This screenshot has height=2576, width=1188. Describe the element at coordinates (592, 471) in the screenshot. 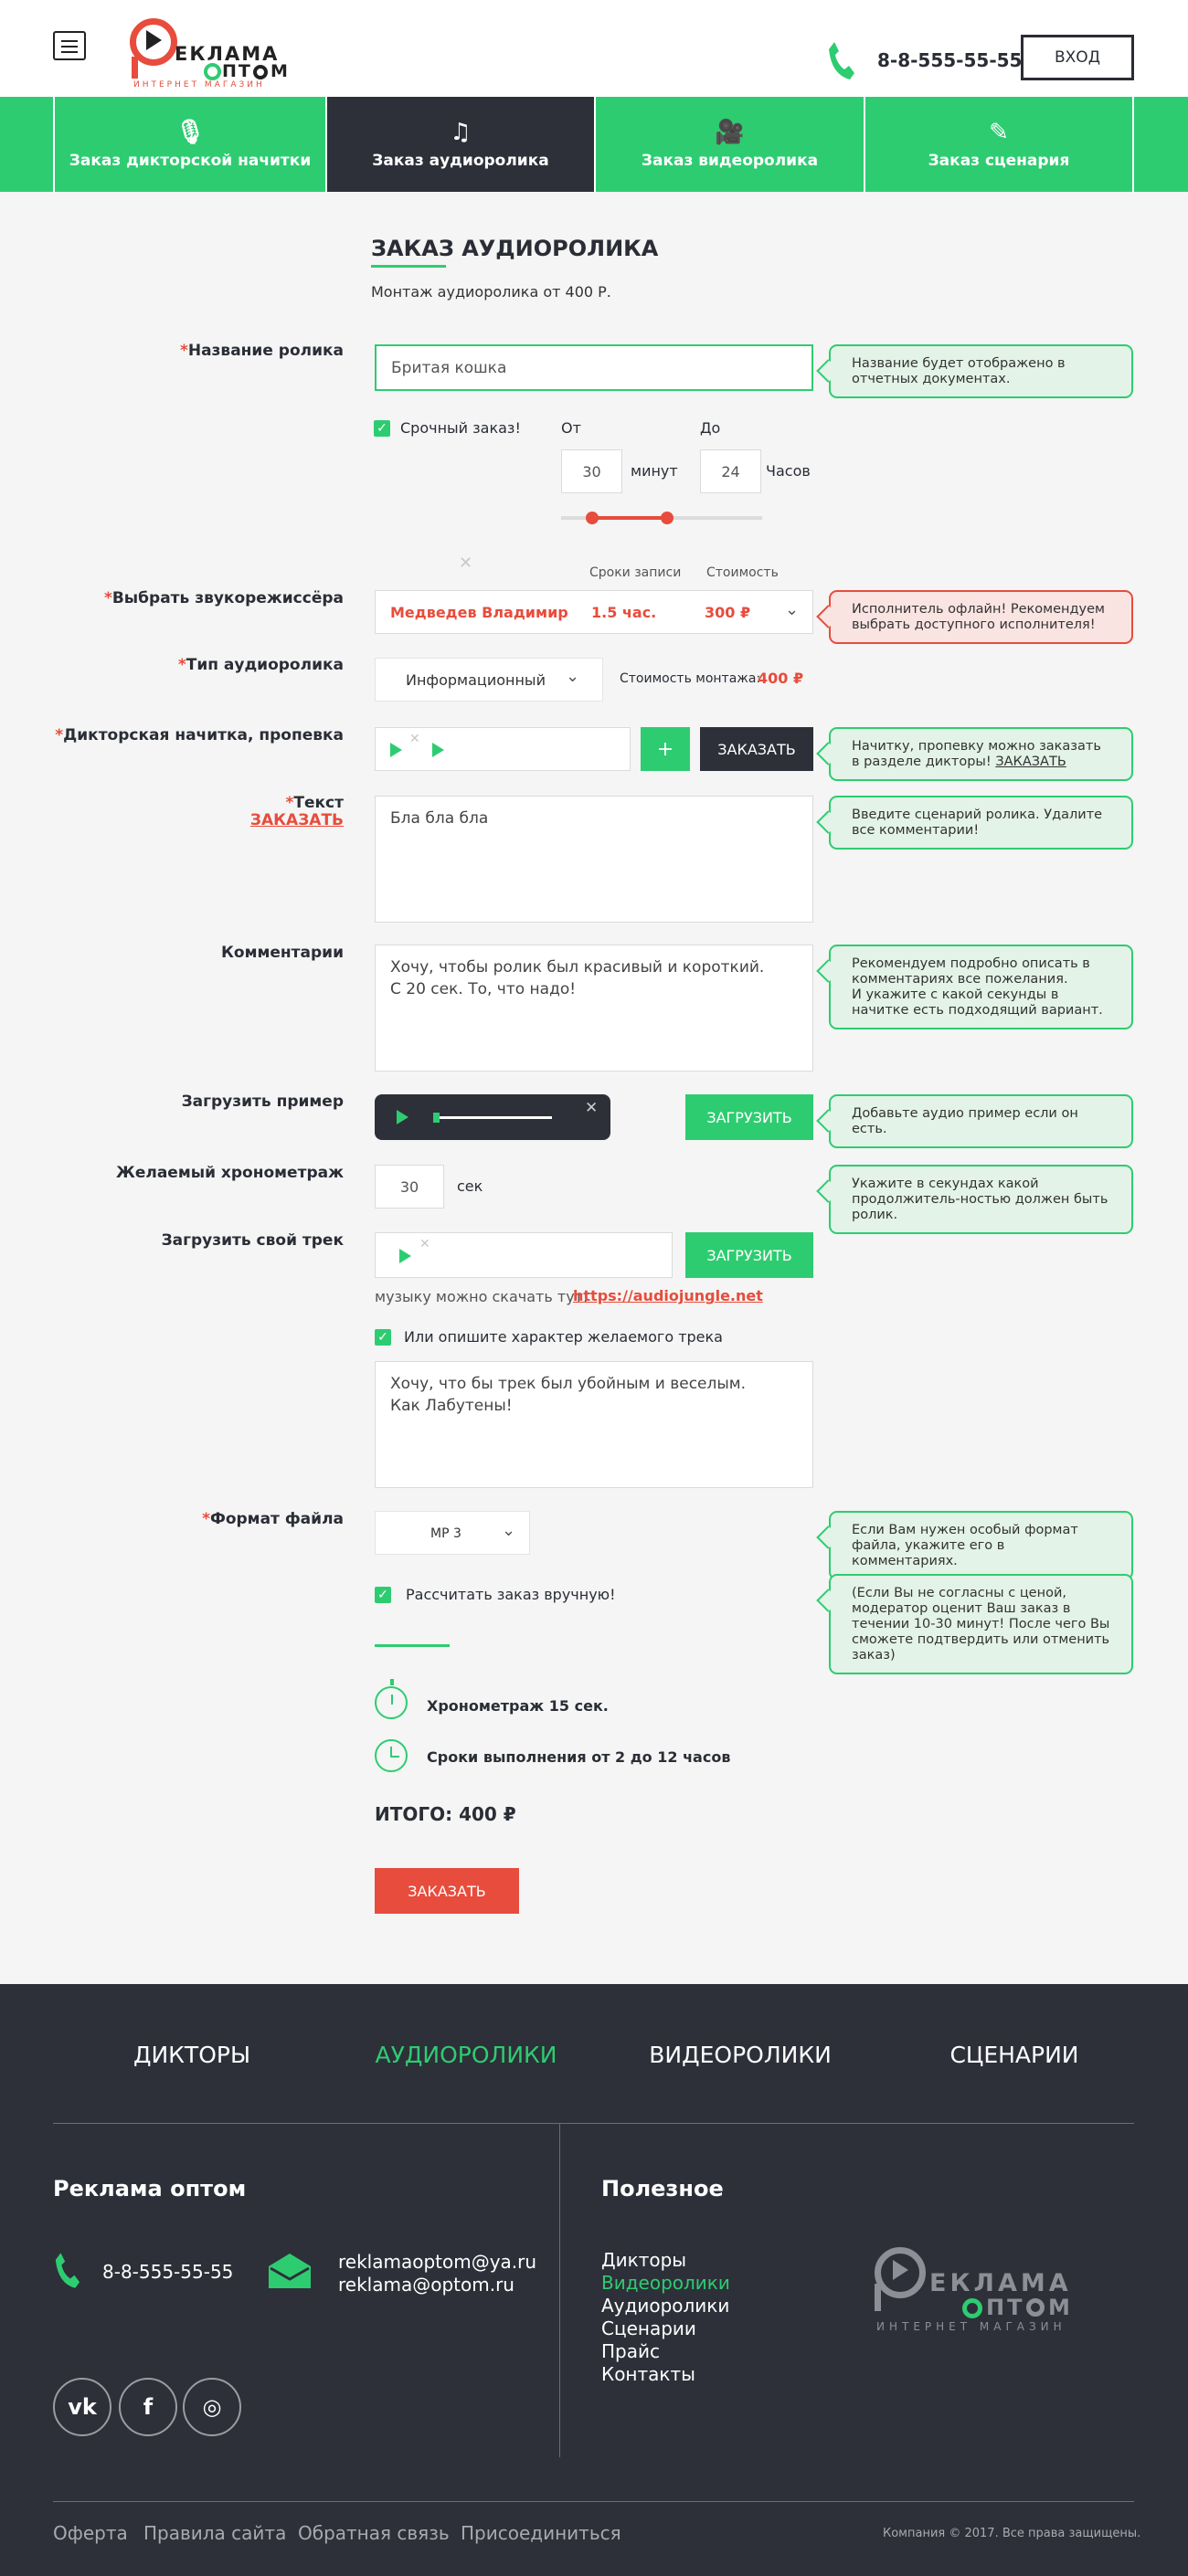

I see `from-input: 30` at that location.